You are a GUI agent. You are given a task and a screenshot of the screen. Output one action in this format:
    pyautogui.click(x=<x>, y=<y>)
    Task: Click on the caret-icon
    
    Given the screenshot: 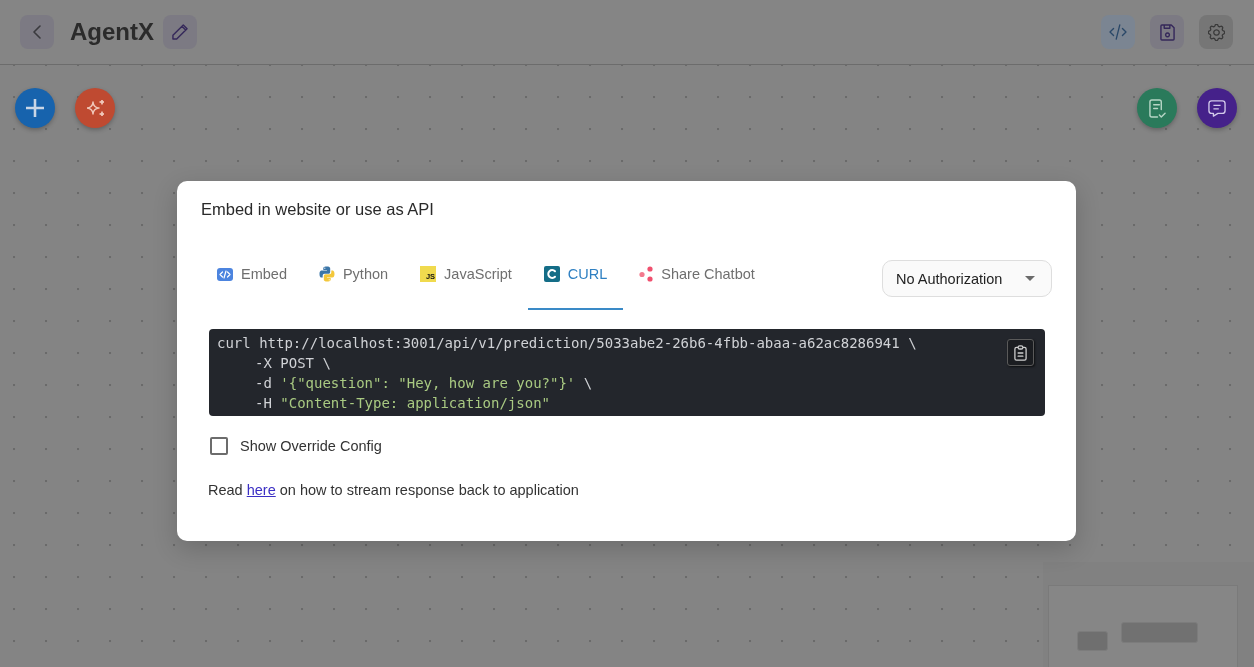 What is the action you would take?
    pyautogui.click(x=1030, y=278)
    